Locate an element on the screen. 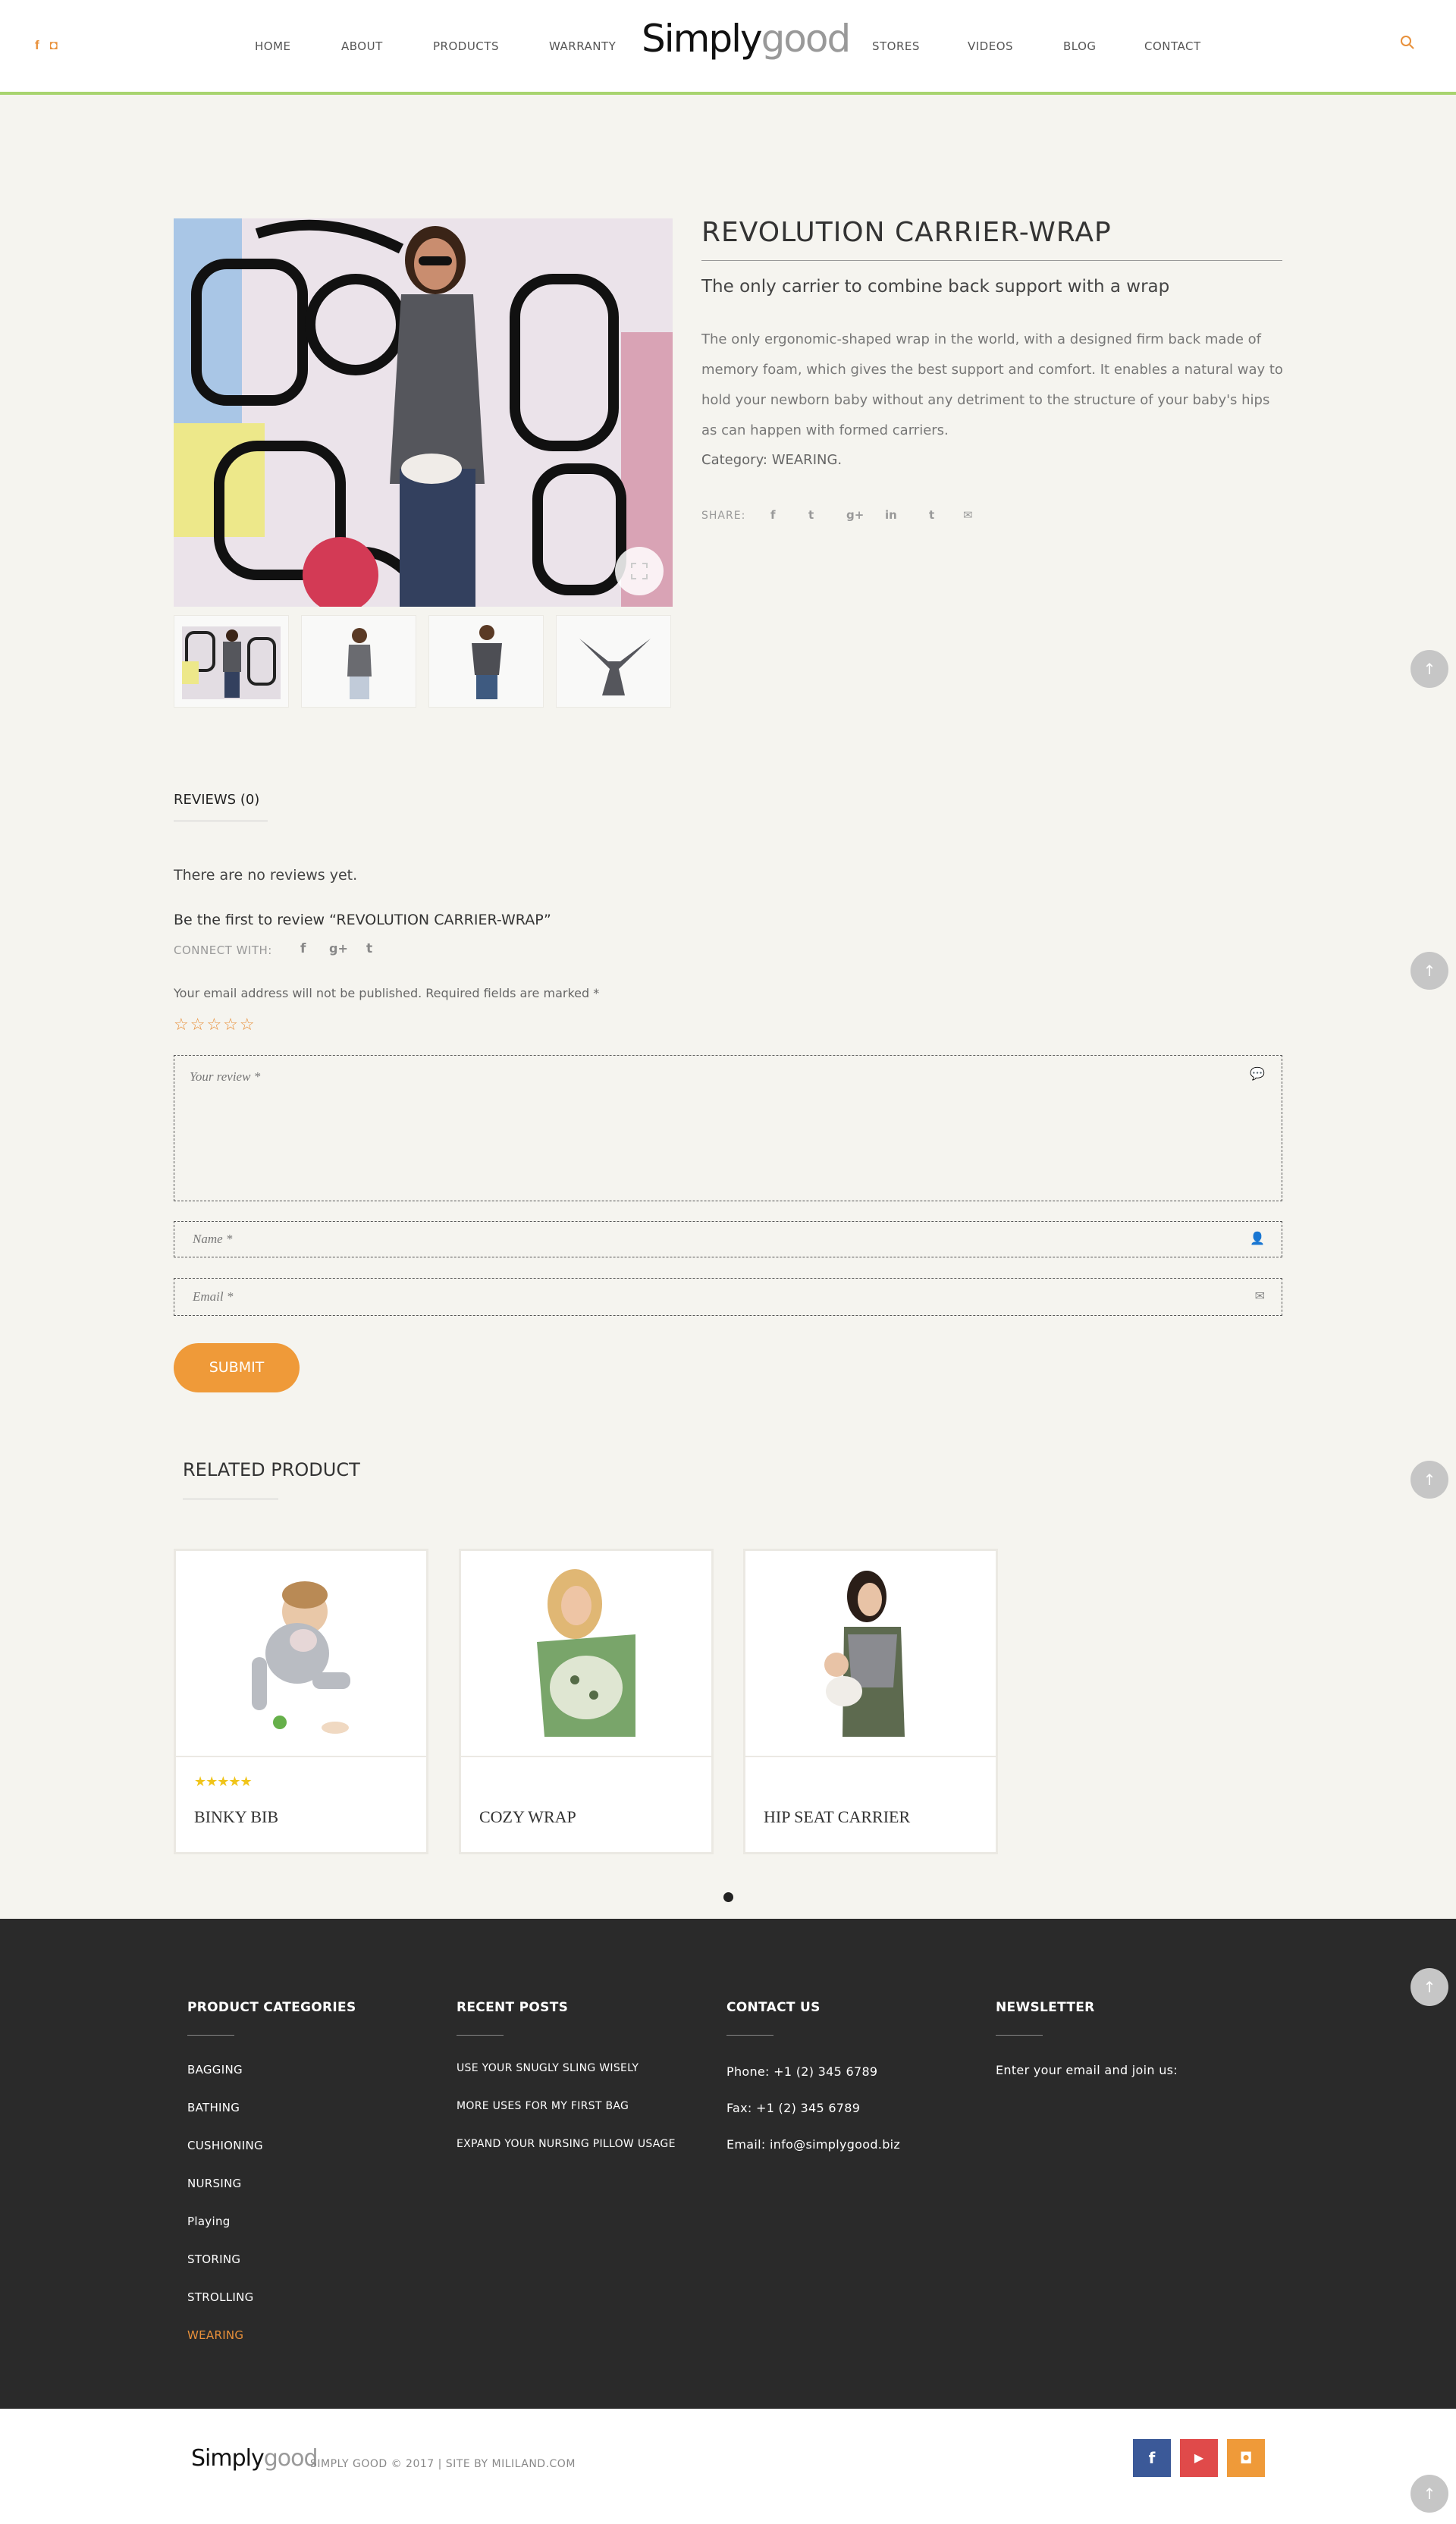 Image resolution: width=1456 pixels, height=2524 pixels. share-email-icon: ✉ is located at coordinates (968, 515).